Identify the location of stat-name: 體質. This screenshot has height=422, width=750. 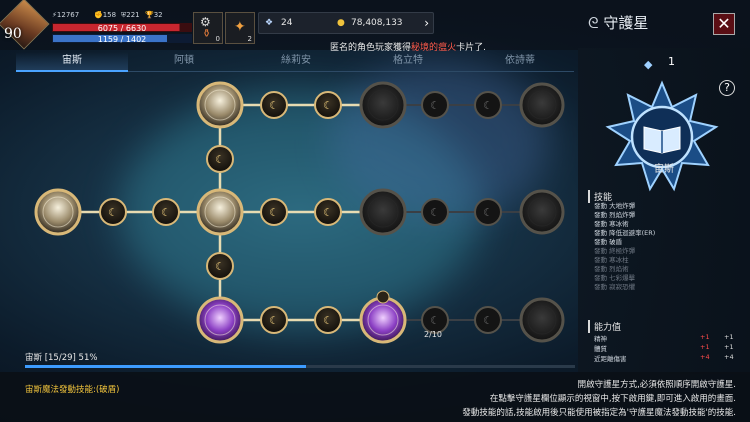
(600, 349).